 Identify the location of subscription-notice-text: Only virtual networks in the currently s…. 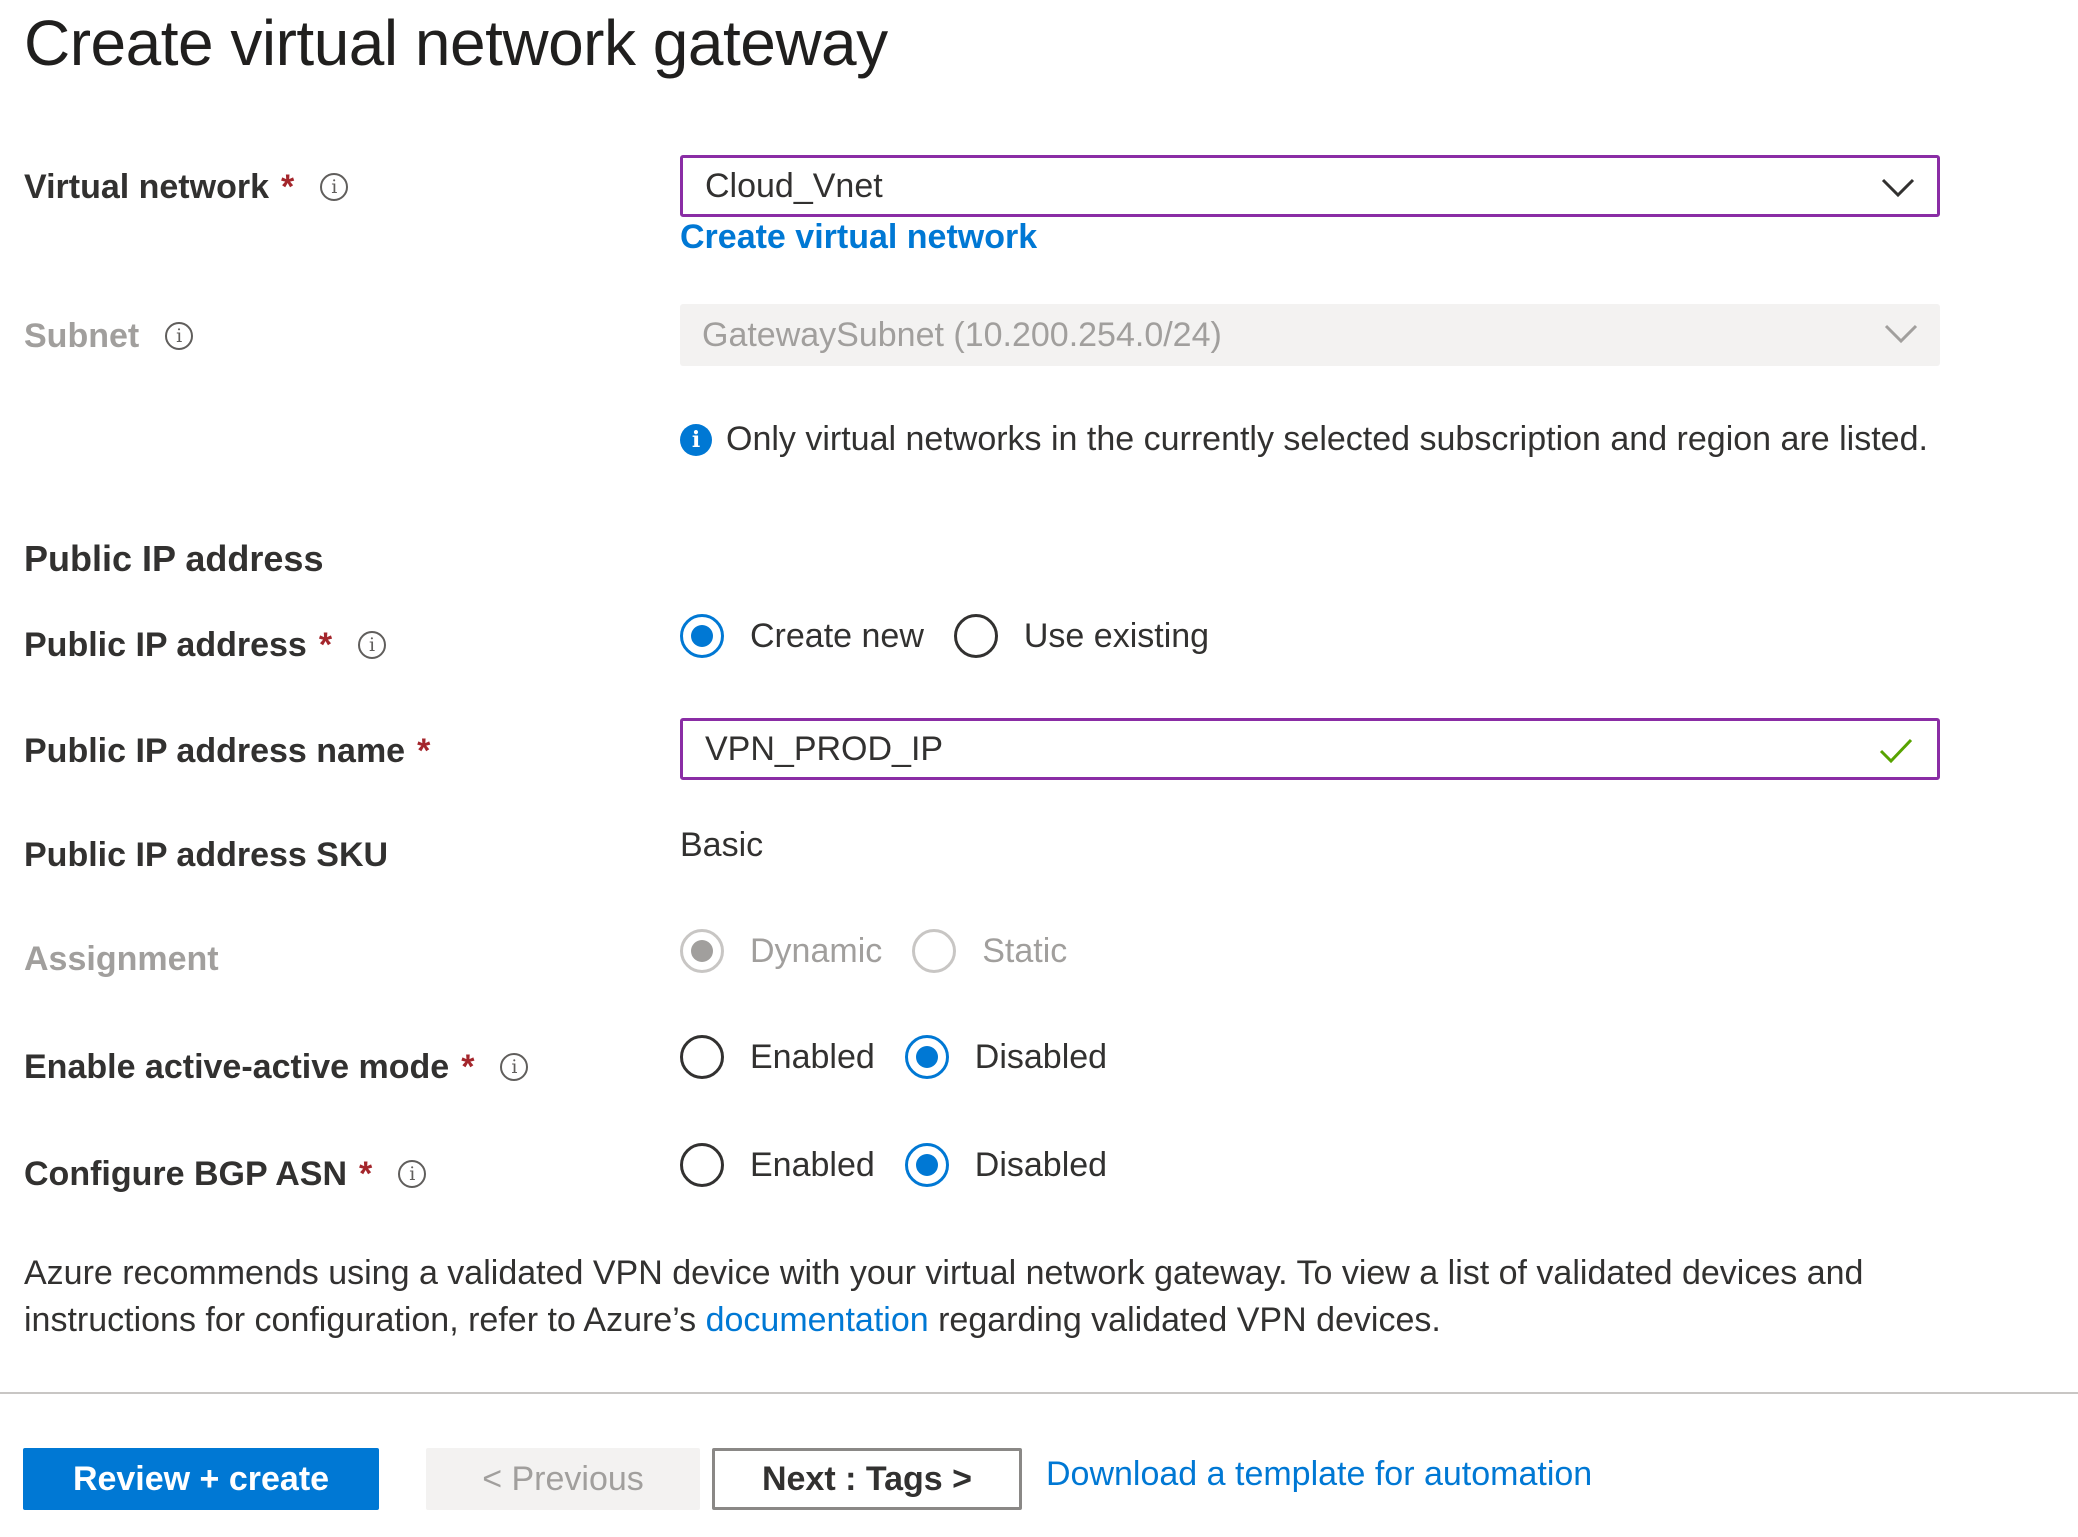
(1327, 439).